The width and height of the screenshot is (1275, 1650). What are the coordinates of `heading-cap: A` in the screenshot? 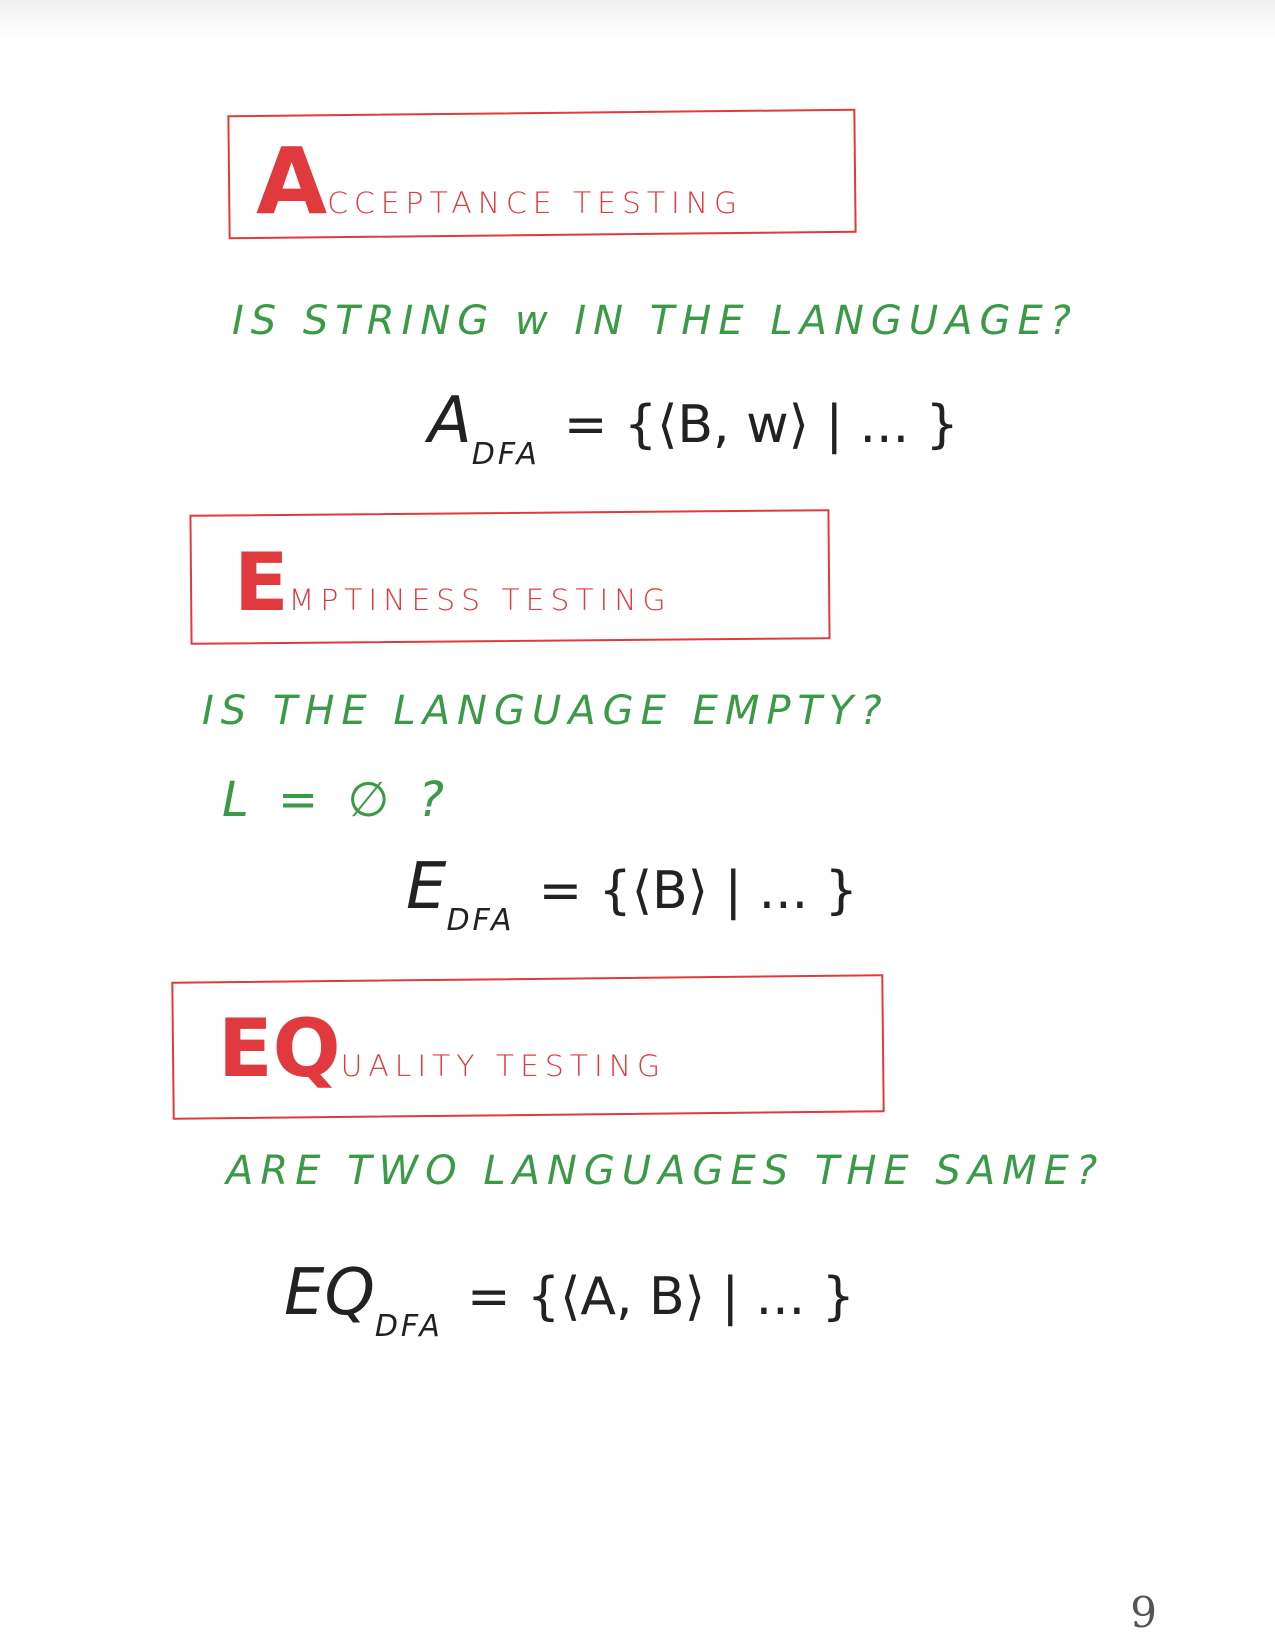 It's located at (292, 181).